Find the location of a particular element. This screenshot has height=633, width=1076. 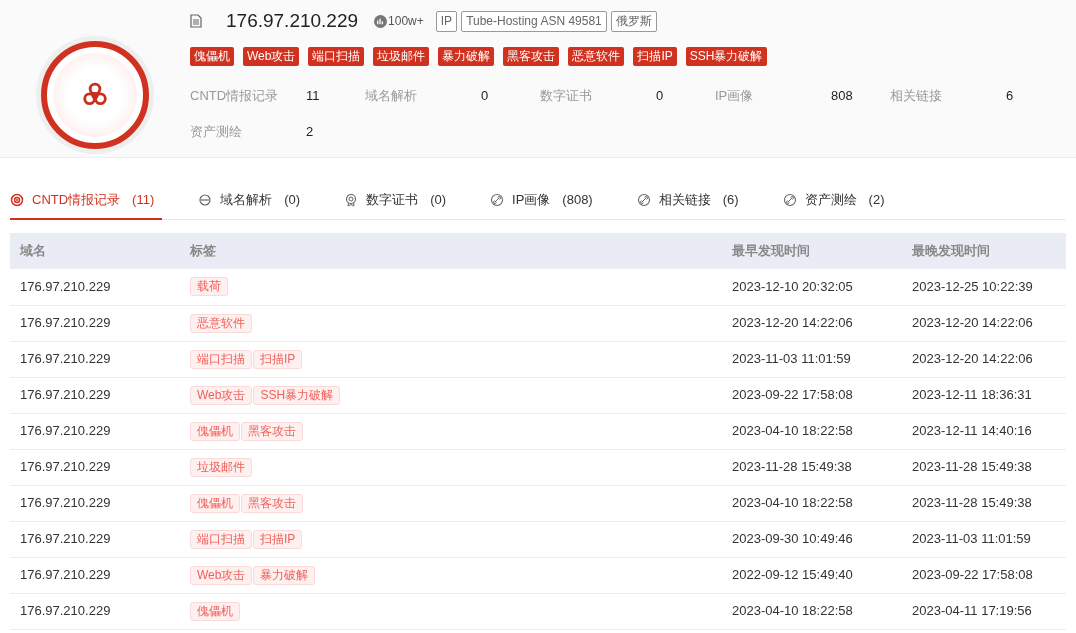

threat-tag: 垃圾邮件 is located at coordinates (401, 56).